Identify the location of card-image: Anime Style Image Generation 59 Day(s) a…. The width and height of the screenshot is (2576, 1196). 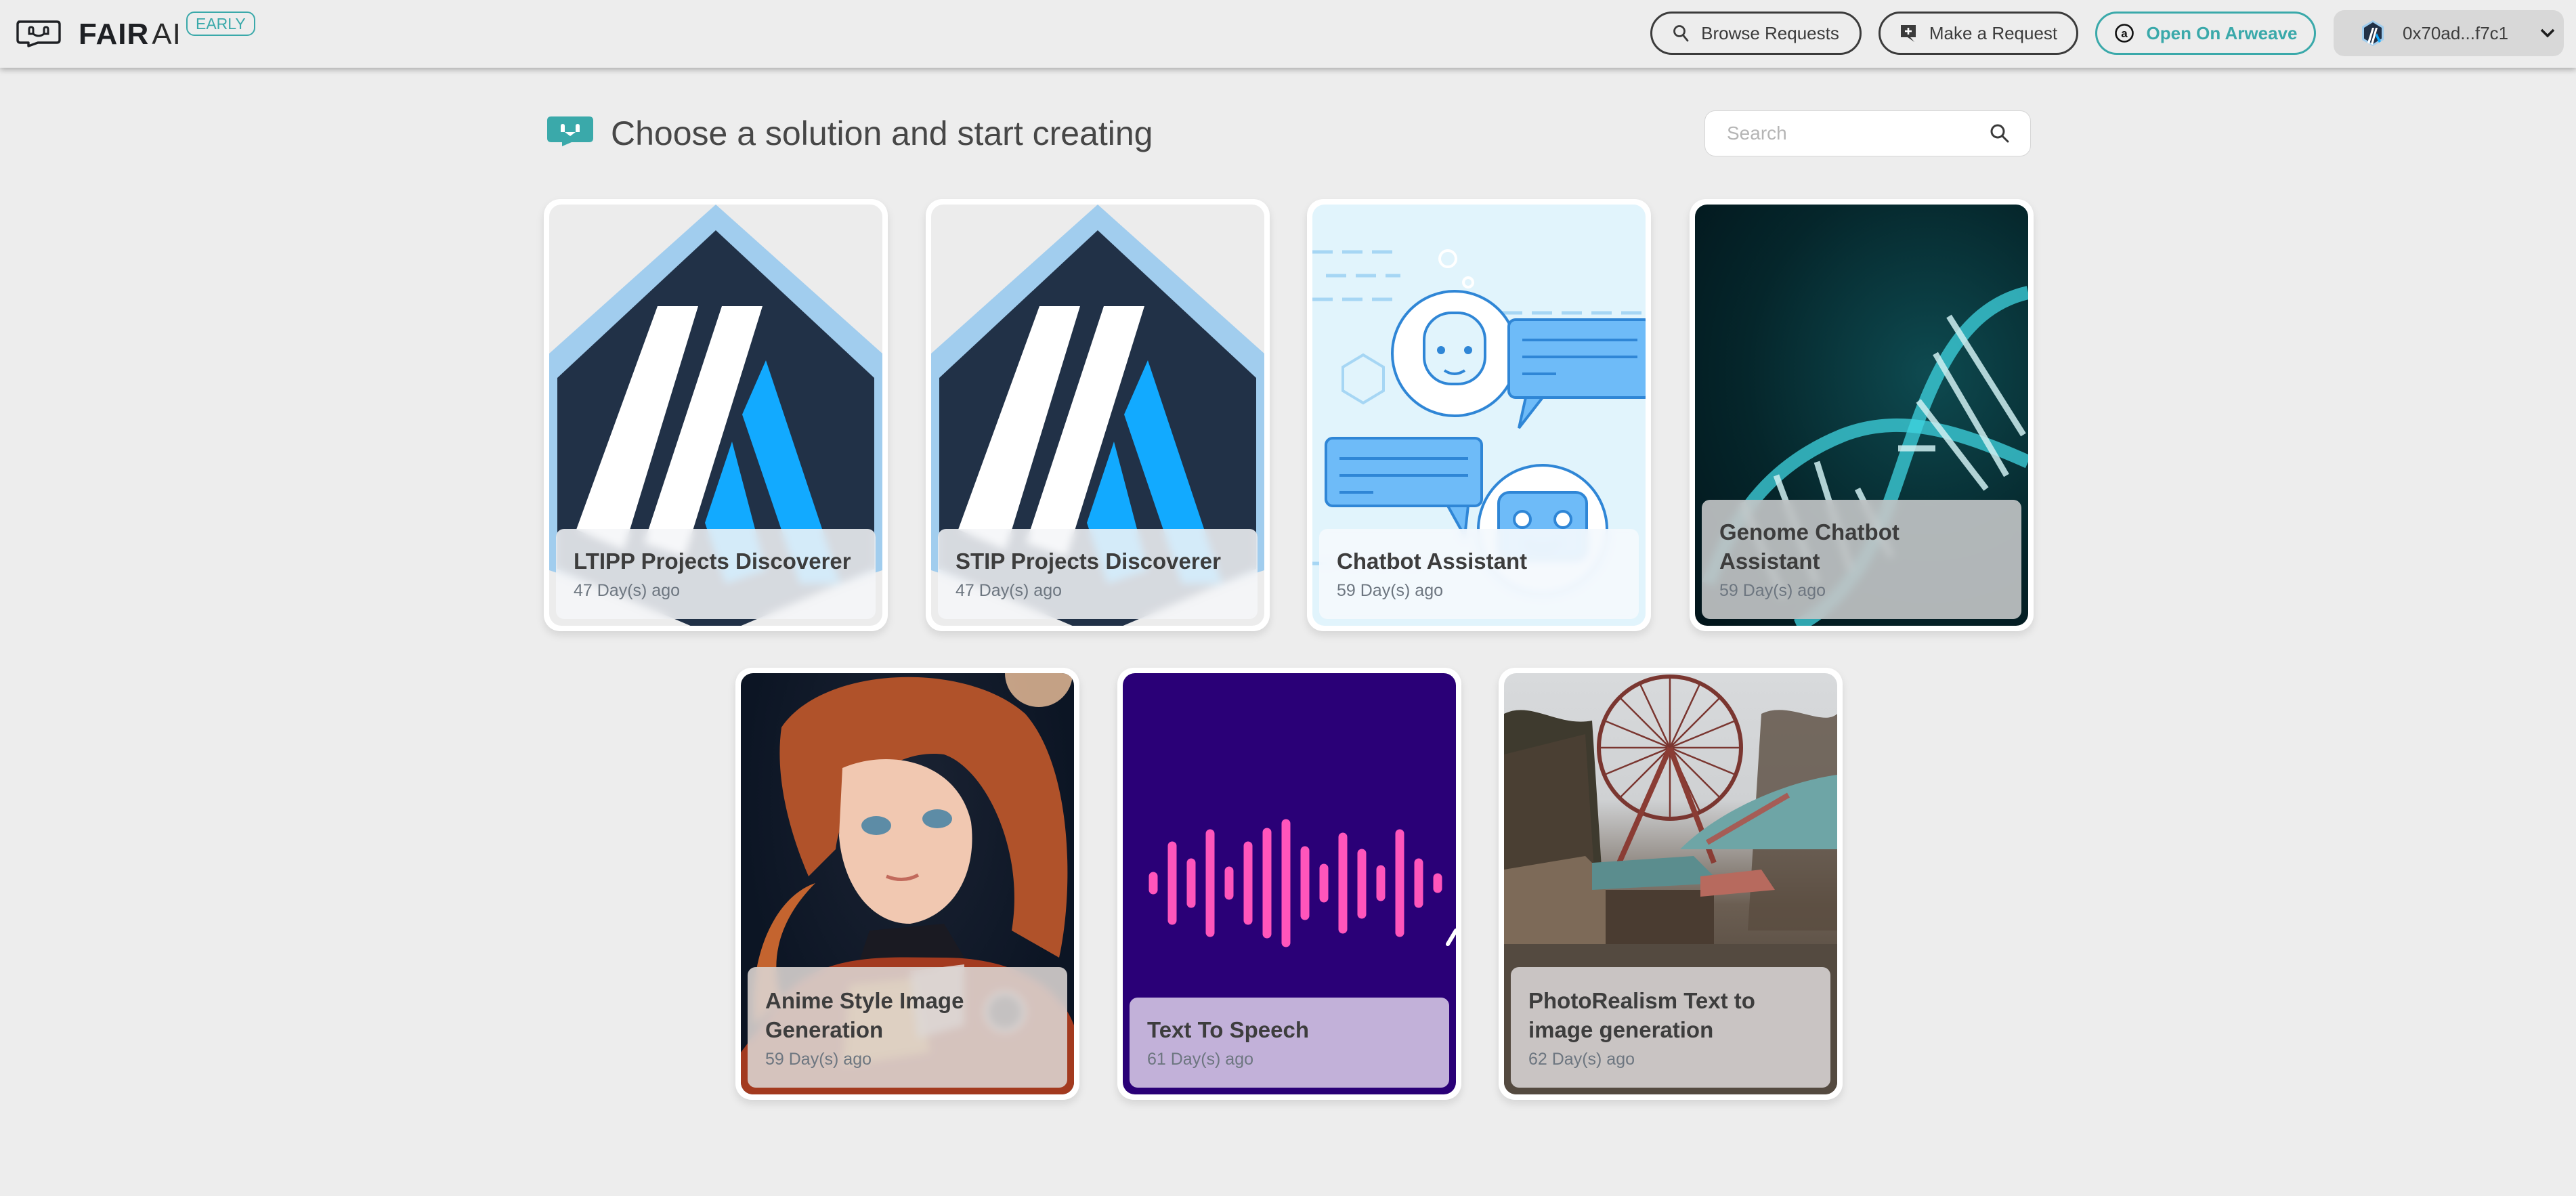
(907, 883).